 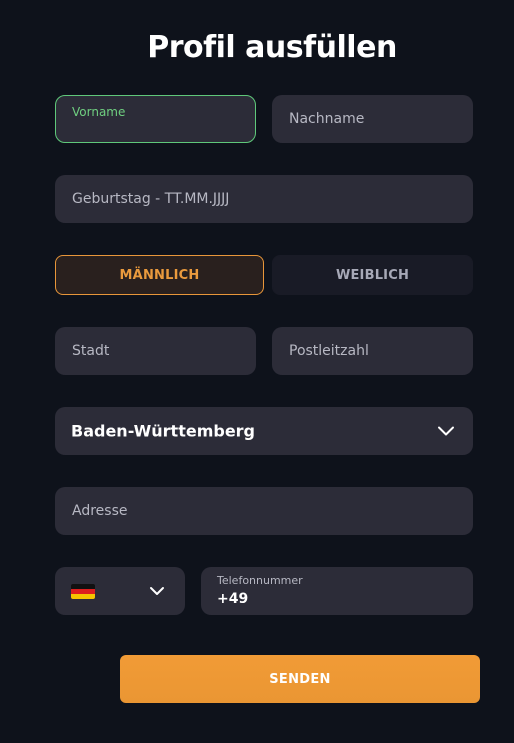 What do you see at coordinates (327, 119) in the screenshot?
I see `nachname-placeholder: Nachname` at bounding box center [327, 119].